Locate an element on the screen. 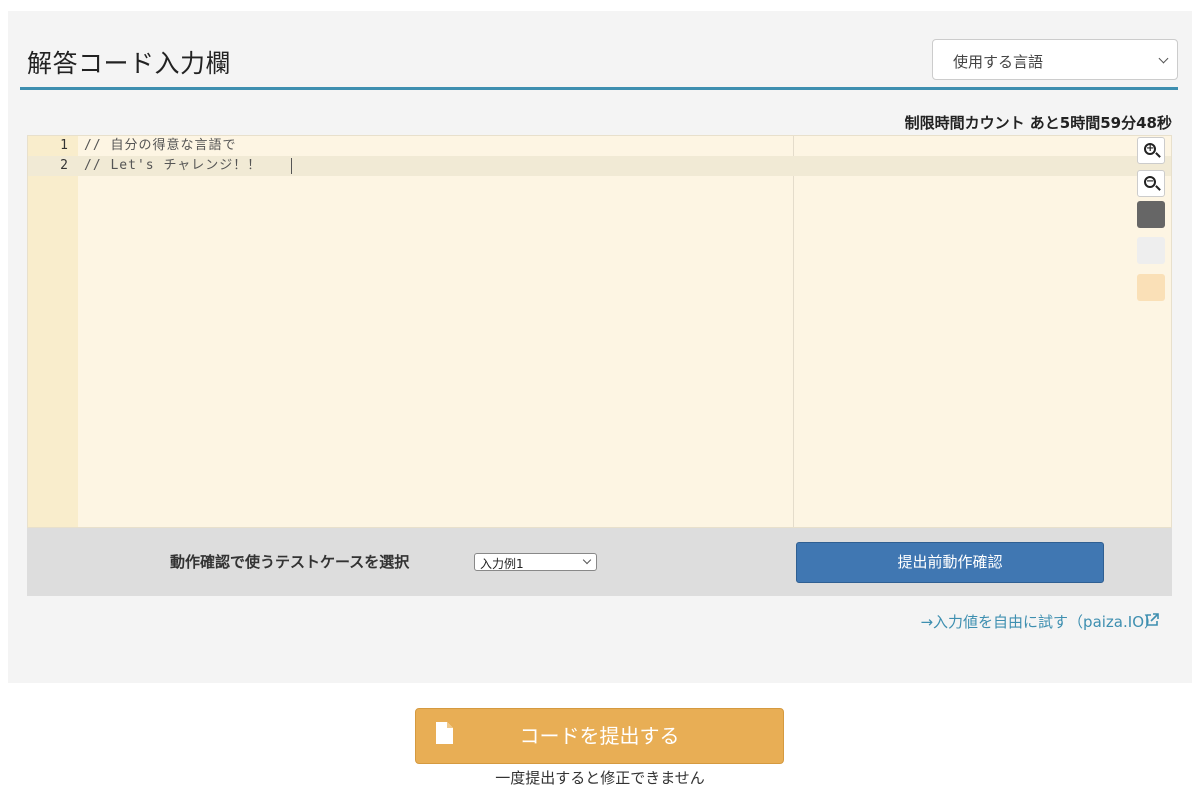 The image size is (1200, 797). paiza-io-link: →入力値を自由に試す（paiza.IO） is located at coordinates (1039, 621).